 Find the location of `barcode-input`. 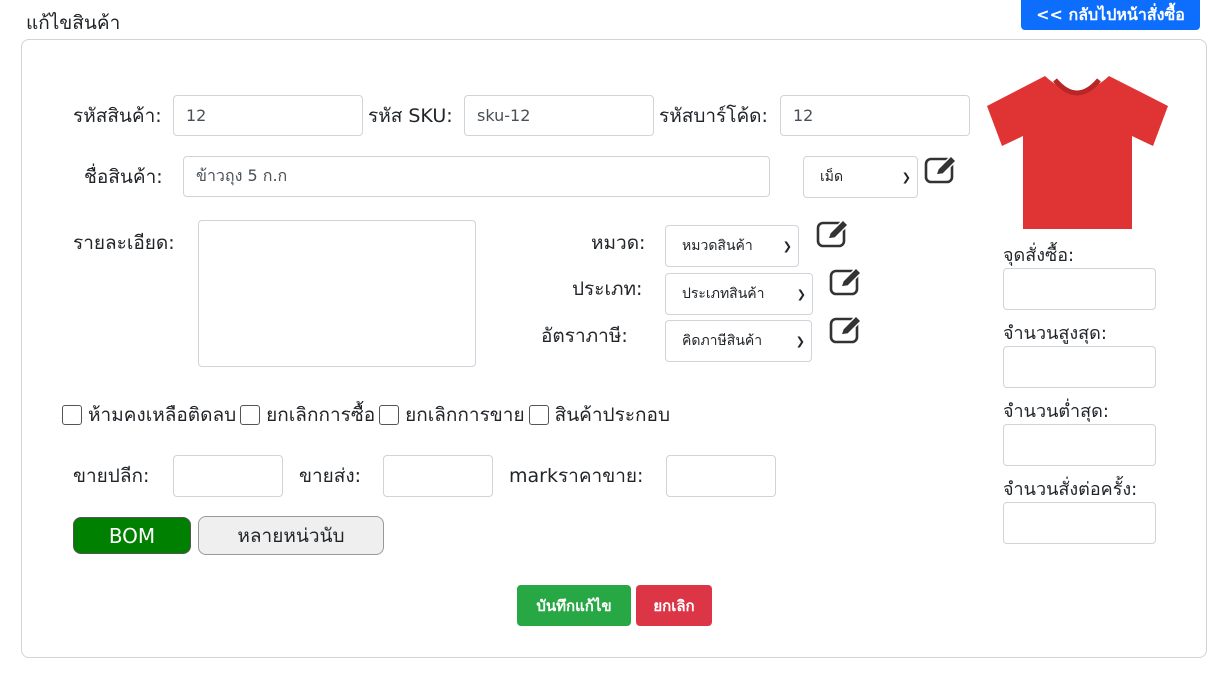

barcode-input is located at coordinates (875, 115).